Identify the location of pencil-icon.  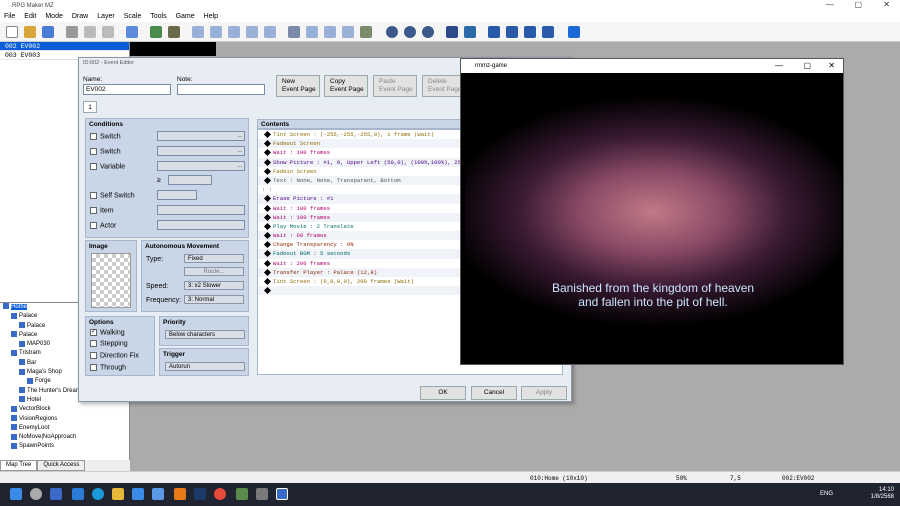
(294, 32).